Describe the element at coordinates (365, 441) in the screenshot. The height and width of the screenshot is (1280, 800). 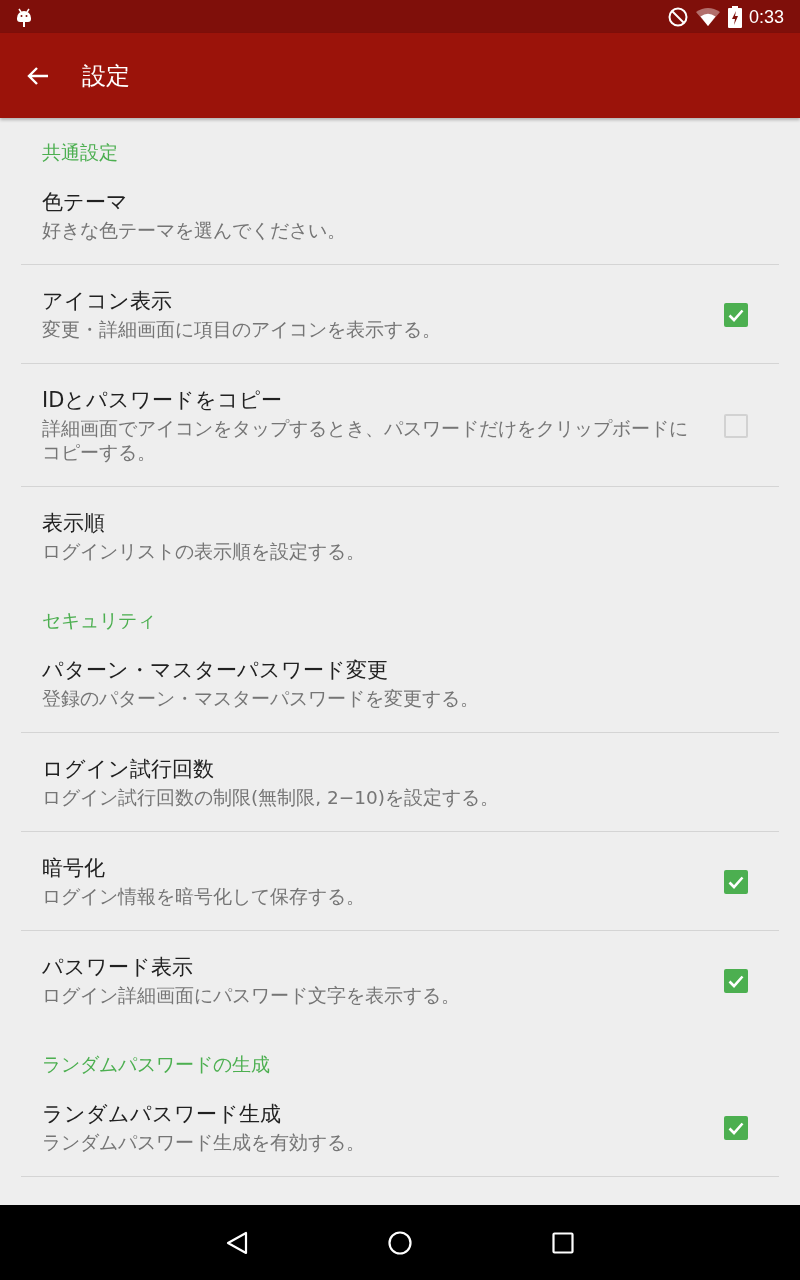
I see `setting-summary: 詳細画面でアイコンをタップするとき、パスワードだけをクリップボードにコピーする。` at that location.